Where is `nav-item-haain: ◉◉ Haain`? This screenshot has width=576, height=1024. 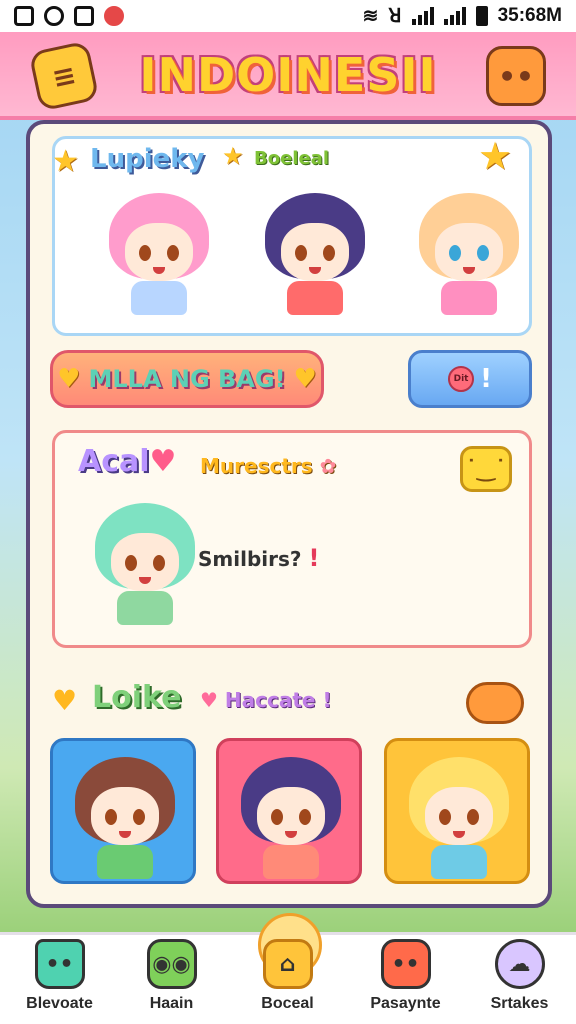
nav-item-haain: ◉◉ Haain is located at coordinates (171, 979).